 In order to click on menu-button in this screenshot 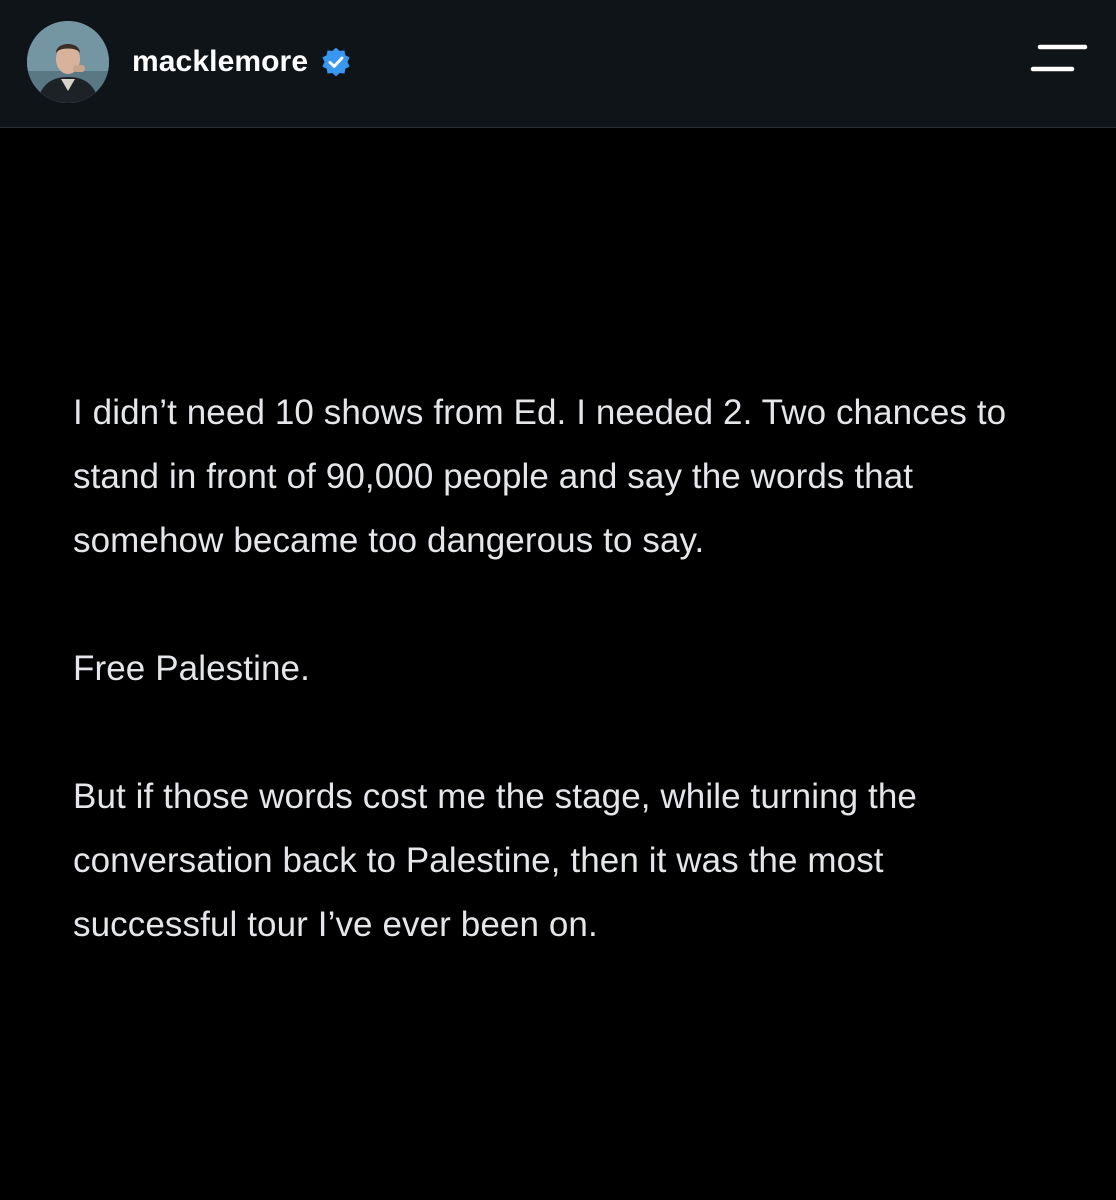, I will do `click(1060, 60)`.